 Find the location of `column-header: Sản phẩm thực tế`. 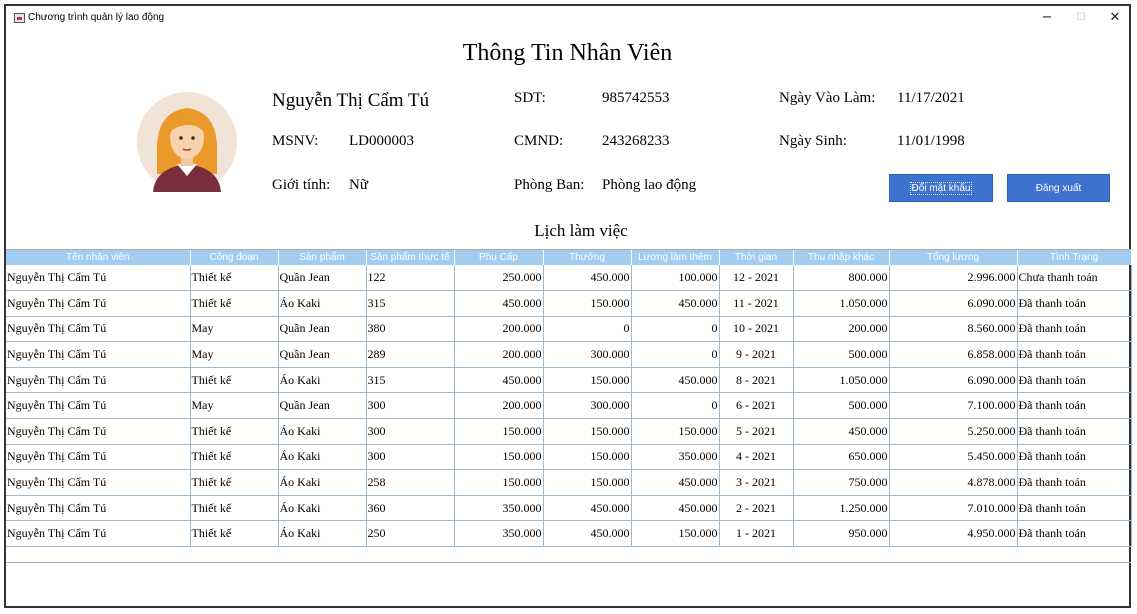

column-header: Sản phẩm thực tế is located at coordinates (410, 257).